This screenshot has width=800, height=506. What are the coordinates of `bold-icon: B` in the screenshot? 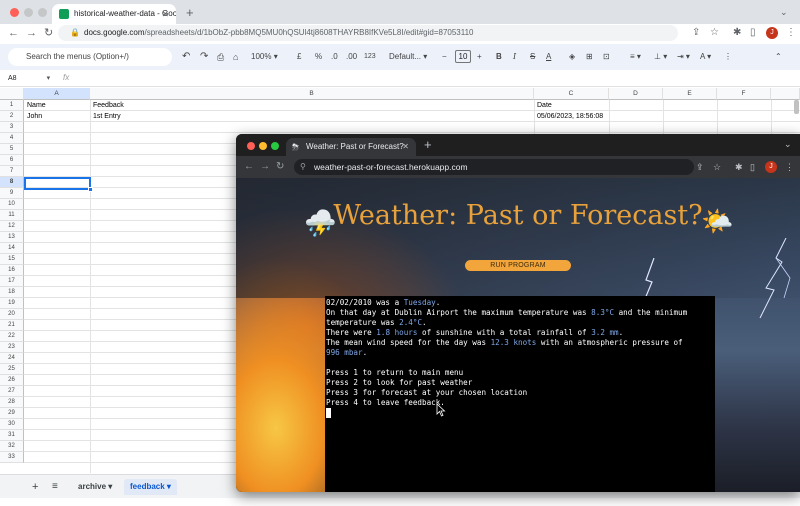 It's located at (499, 57).